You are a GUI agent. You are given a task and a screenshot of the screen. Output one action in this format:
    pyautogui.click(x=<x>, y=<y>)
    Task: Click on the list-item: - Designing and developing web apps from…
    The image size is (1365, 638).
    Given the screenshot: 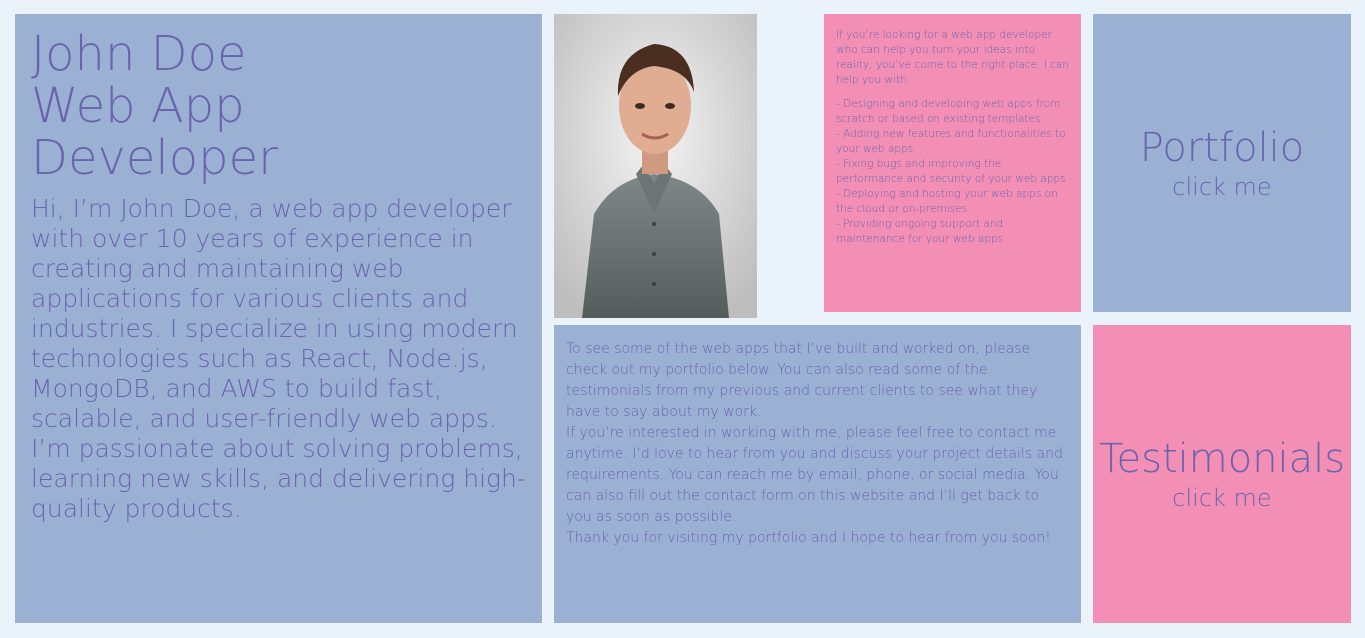 What is the action you would take?
    pyautogui.click(x=948, y=111)
    